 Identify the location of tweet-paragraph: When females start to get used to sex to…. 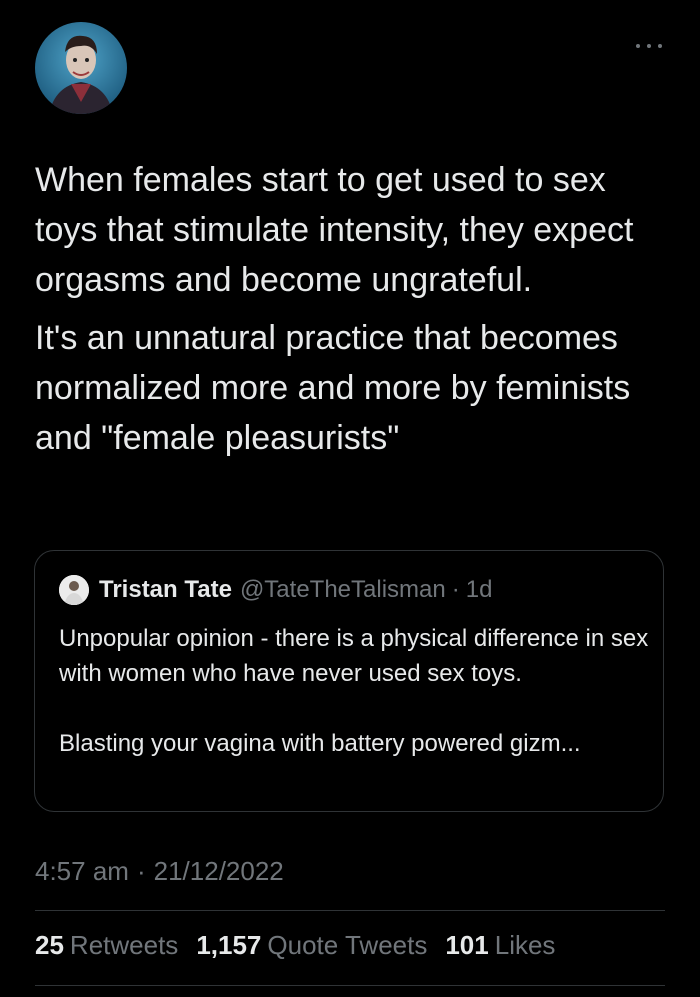
(334, 230).